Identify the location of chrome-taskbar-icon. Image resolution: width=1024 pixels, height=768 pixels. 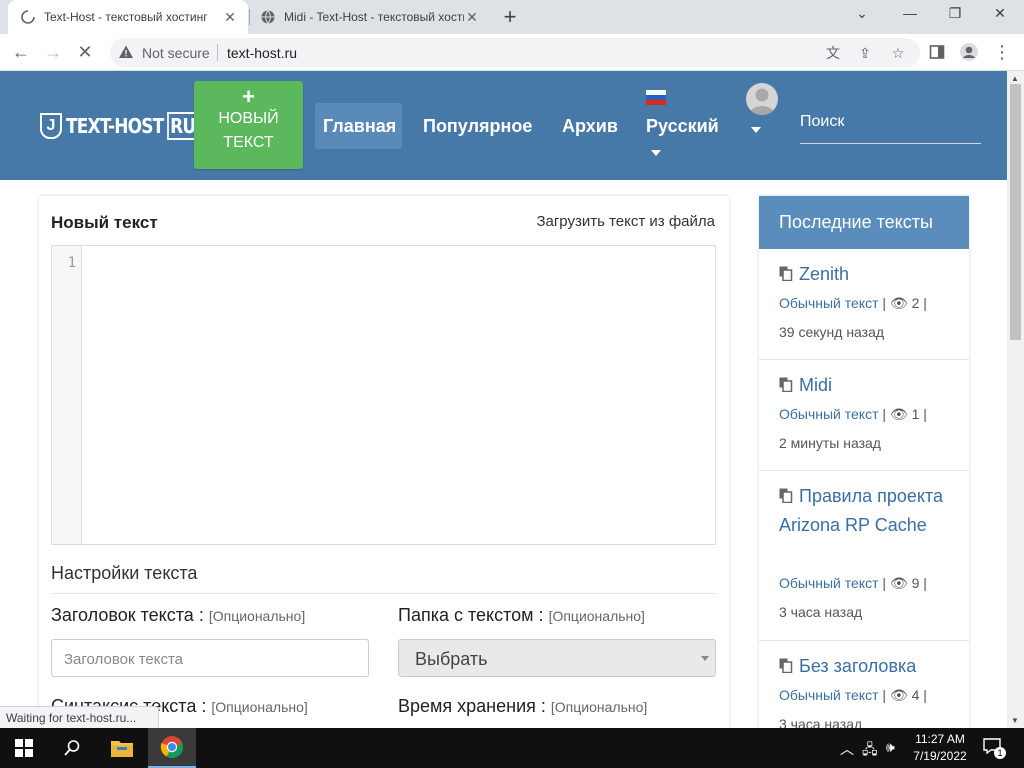
(172, 748).